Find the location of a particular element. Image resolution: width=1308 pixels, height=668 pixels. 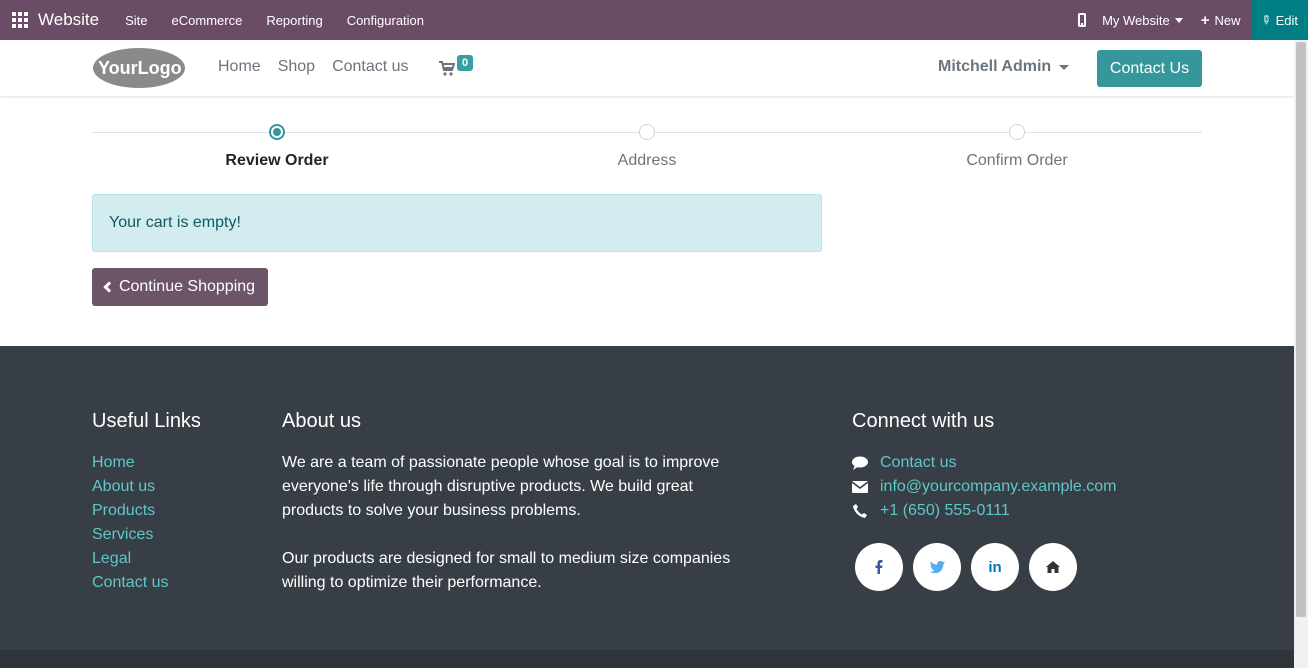

user-menu: Mitchell Admin is located at coordinates (1004, 67).